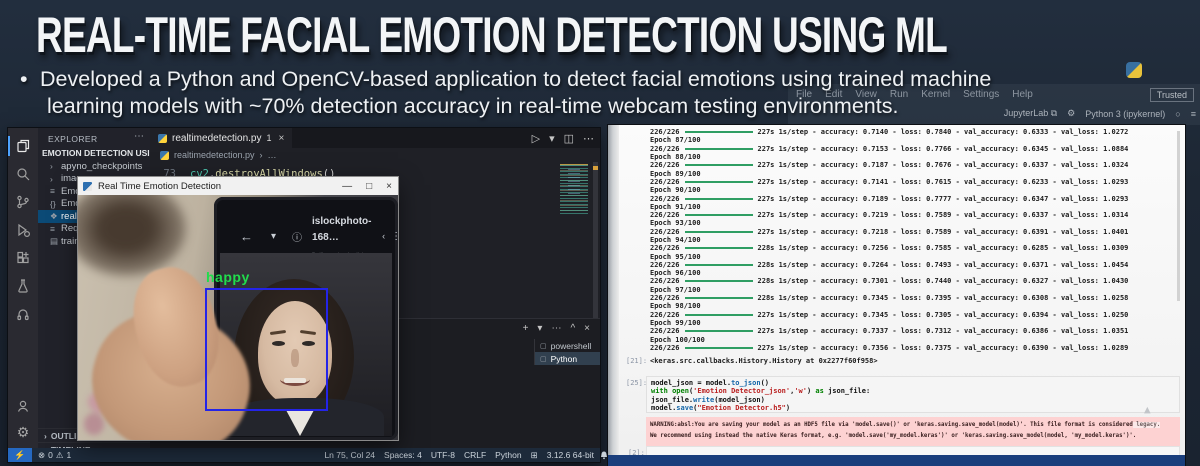  Describe the element at coordinates (246, 236) in the screenshot. I see `back-arrow-icon: ←` at that location.